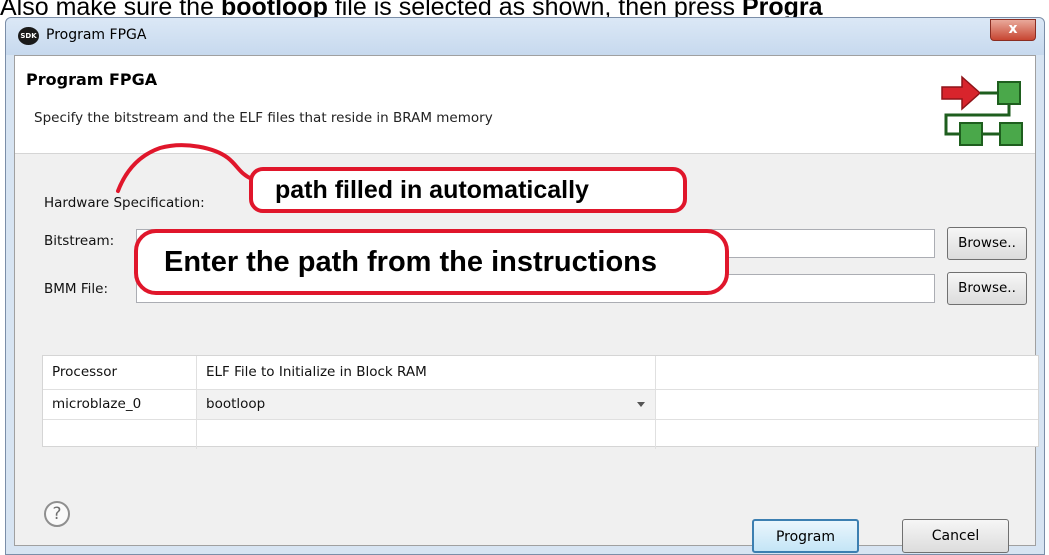 This screenshot has height=555, width=1049. I want to click on callout-enter-path: Enter the path from the instructions, so click(431, 262).